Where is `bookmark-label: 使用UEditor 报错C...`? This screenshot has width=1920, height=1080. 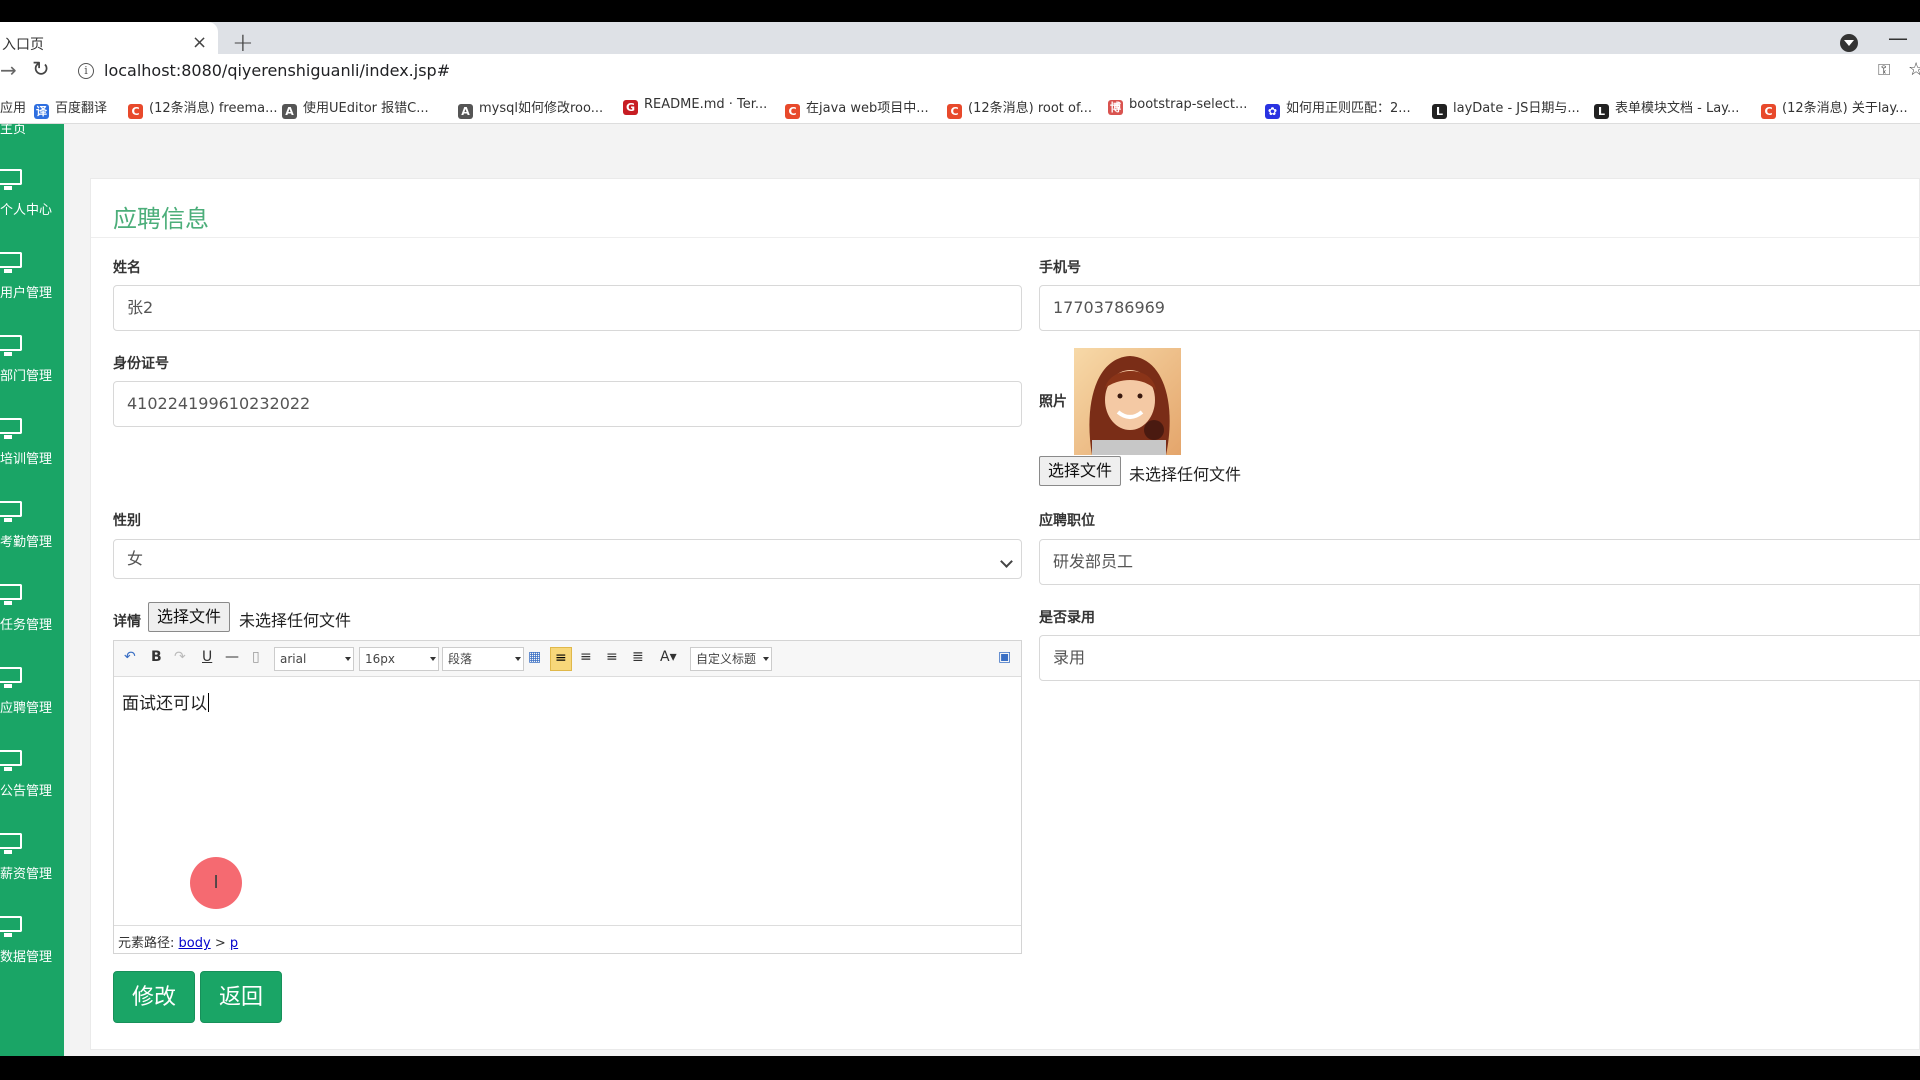
bookmark-label: 使用UEditor 报错C... is located at coordinates (366, 108).